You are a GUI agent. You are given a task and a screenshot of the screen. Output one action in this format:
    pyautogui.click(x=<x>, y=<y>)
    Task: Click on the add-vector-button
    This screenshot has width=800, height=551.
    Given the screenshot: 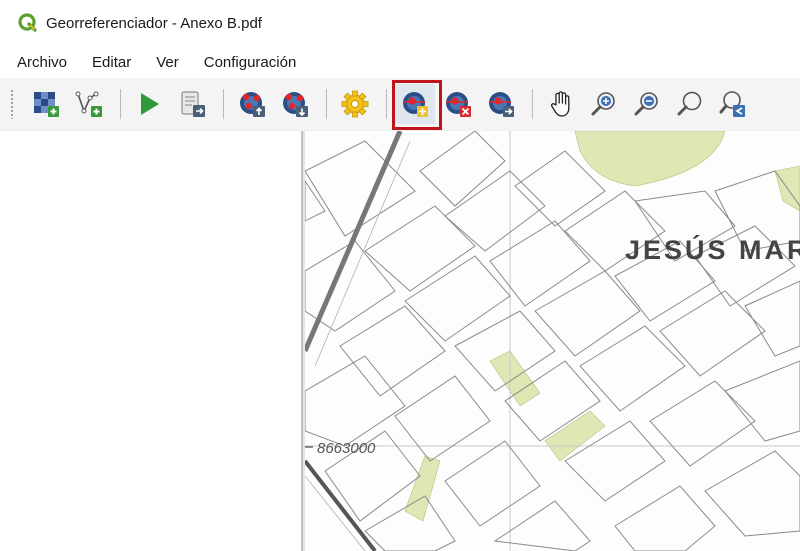 What is the action you would take?
    pyautogui.click(x=89, y=104)
    